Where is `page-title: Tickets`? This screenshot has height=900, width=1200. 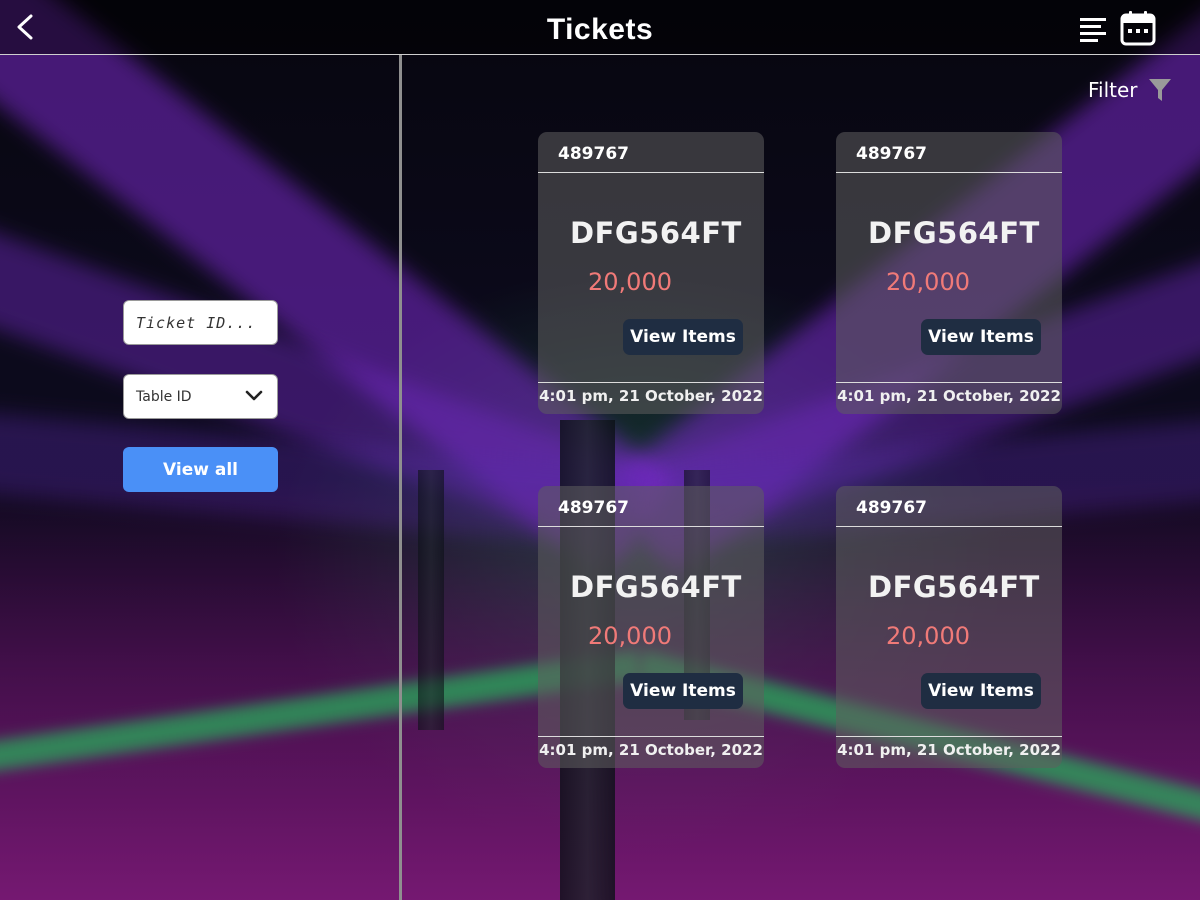 page-title: Tickets is located at coordinates (600, 29).